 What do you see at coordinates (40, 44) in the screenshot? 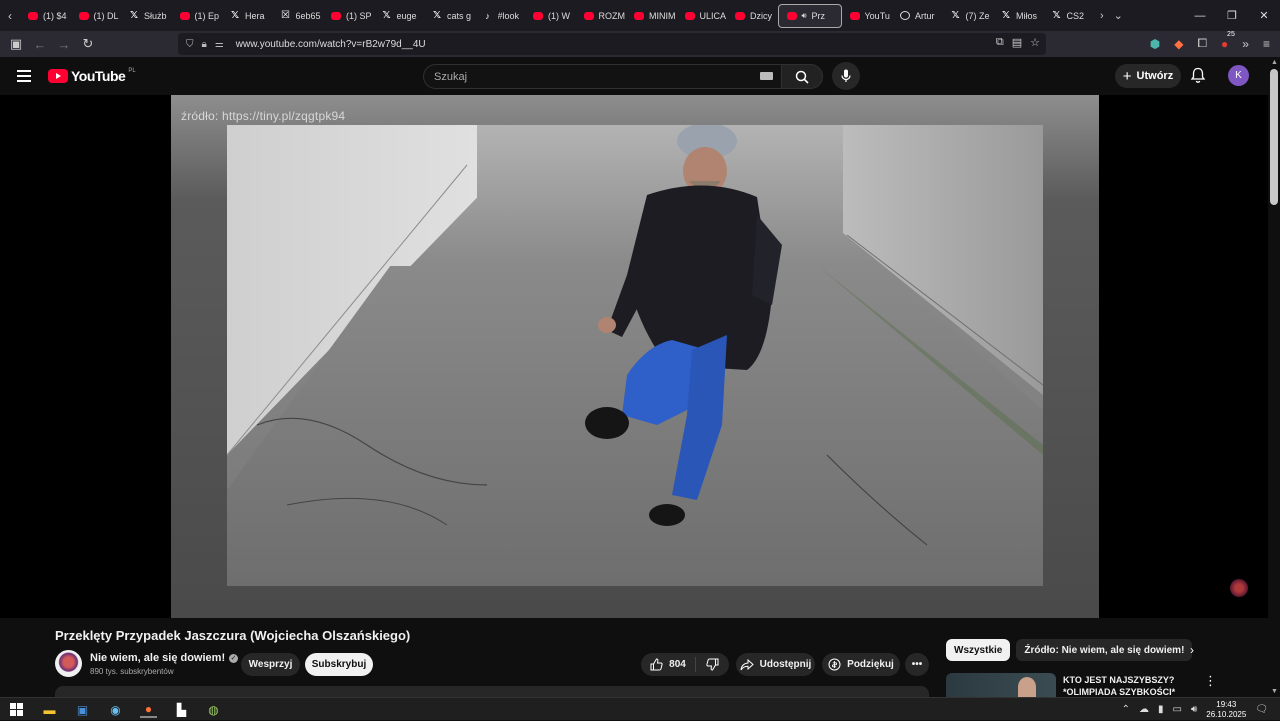
I see `back-icon: ←` at bounding box center [40, 44].